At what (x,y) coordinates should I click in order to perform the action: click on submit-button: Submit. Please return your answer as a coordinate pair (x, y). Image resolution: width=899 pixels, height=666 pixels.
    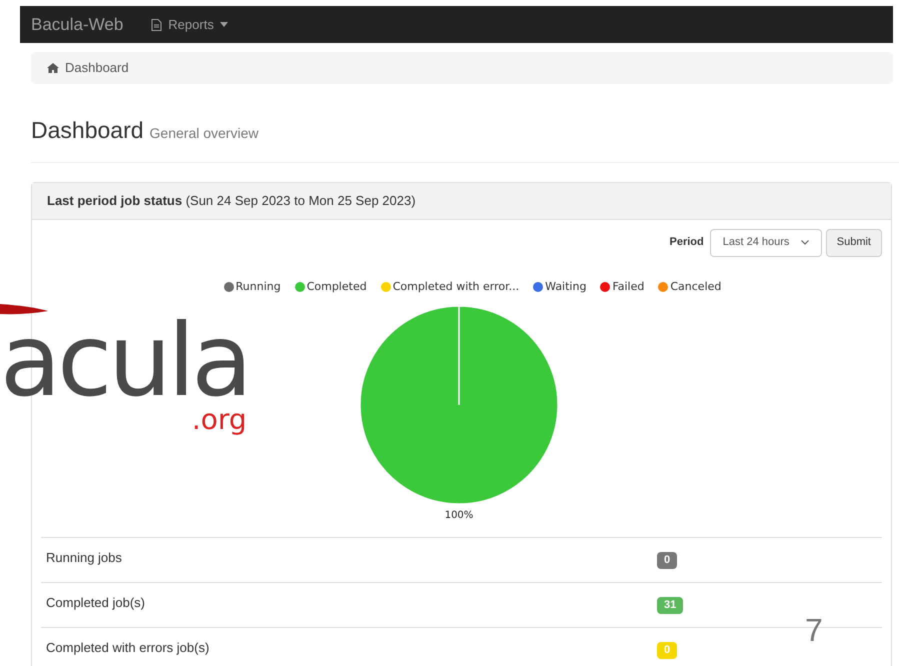
    Looking at the image, I should click on (854, 242).